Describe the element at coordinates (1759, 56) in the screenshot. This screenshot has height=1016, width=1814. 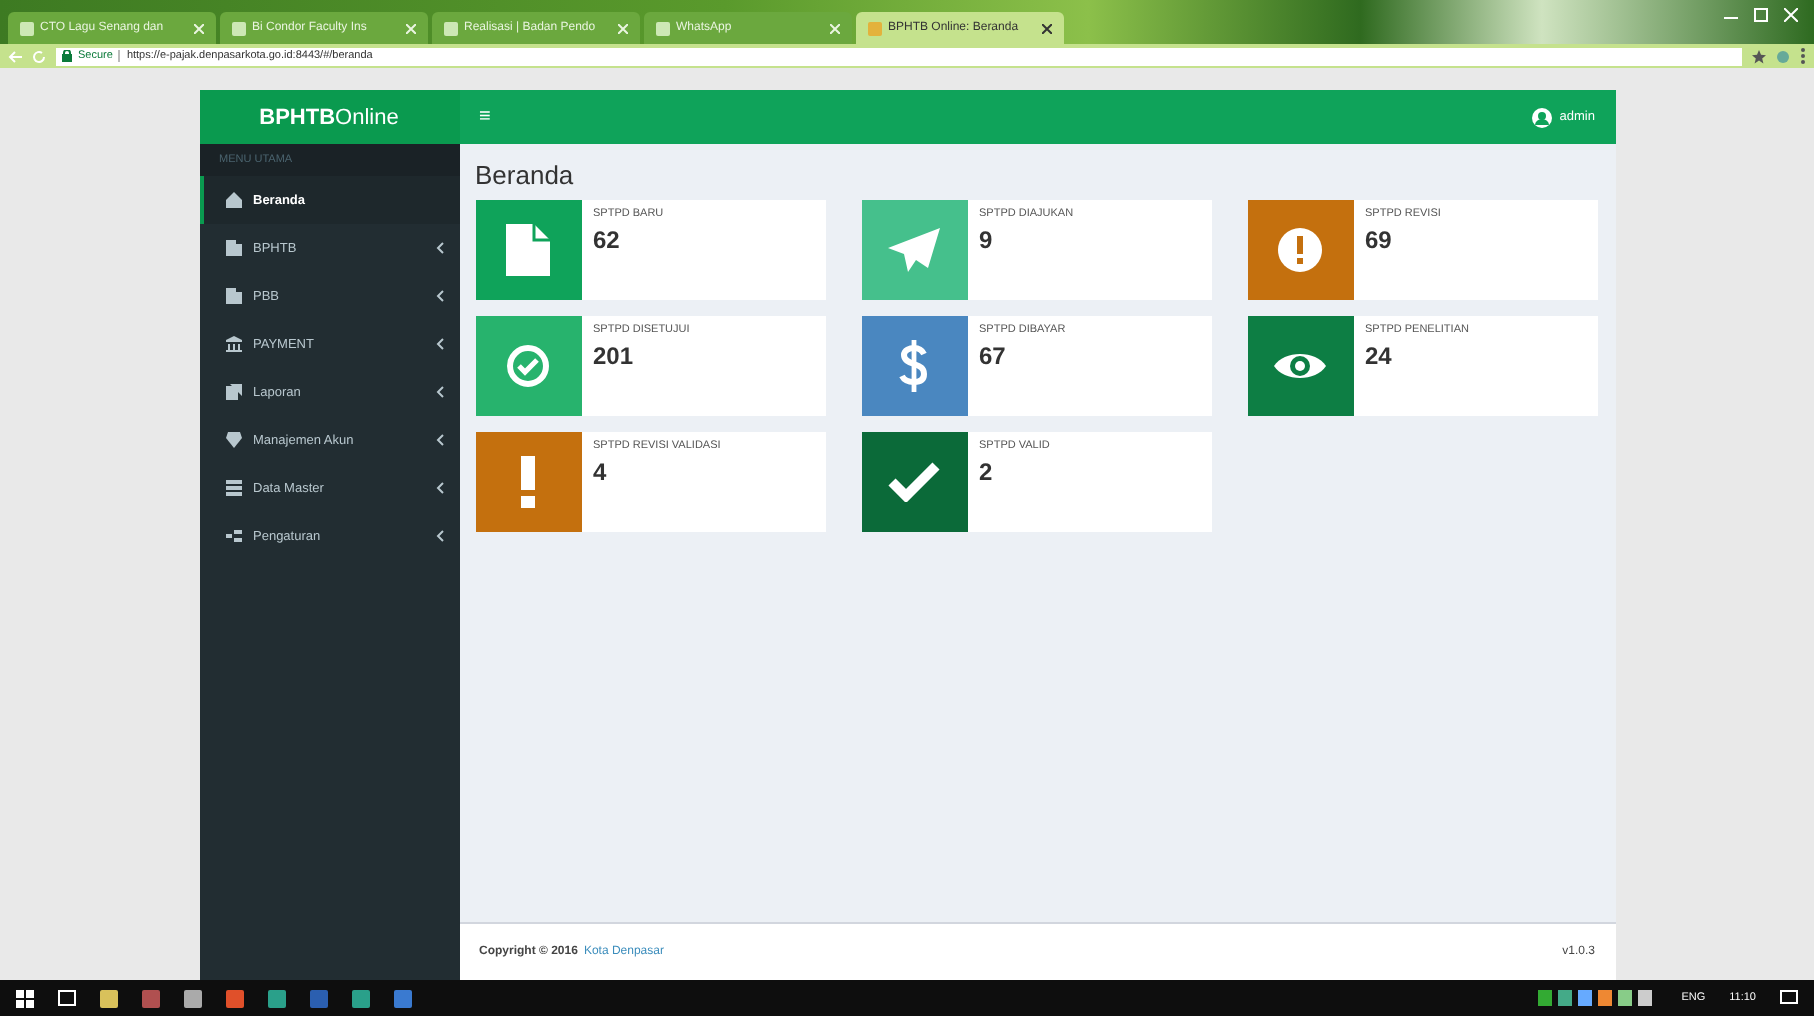
I see `star-icon` at that location.